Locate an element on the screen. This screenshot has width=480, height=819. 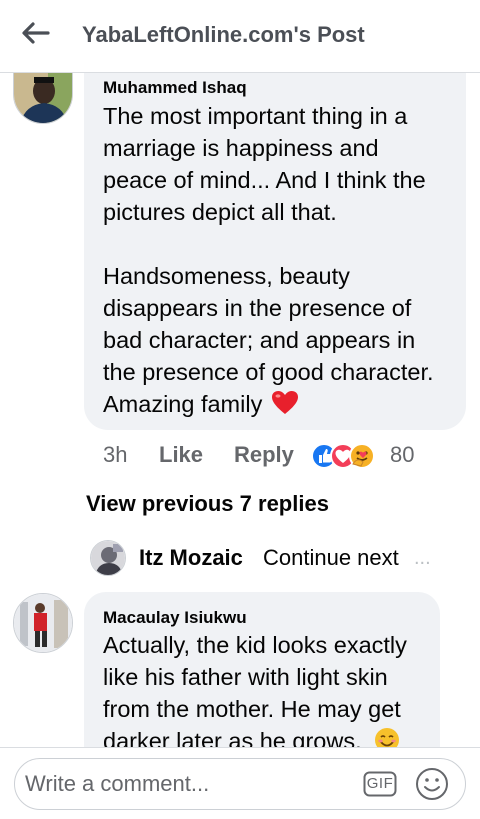
comment-line: pictures depict all that. is located at coordinates (220, 212).